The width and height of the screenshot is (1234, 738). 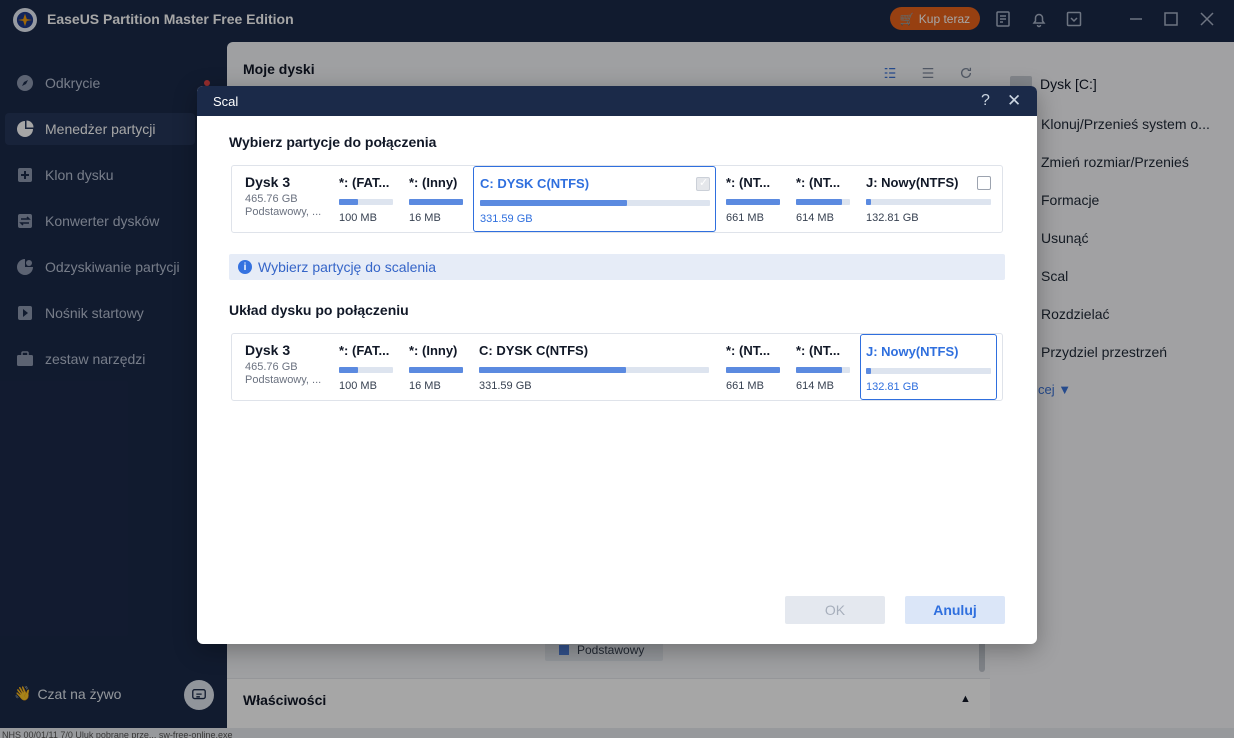 What do you see at coordinates (984, 183) in the screenshot?
I see `partition-j-checkbox` at bounding box center [984, 183].